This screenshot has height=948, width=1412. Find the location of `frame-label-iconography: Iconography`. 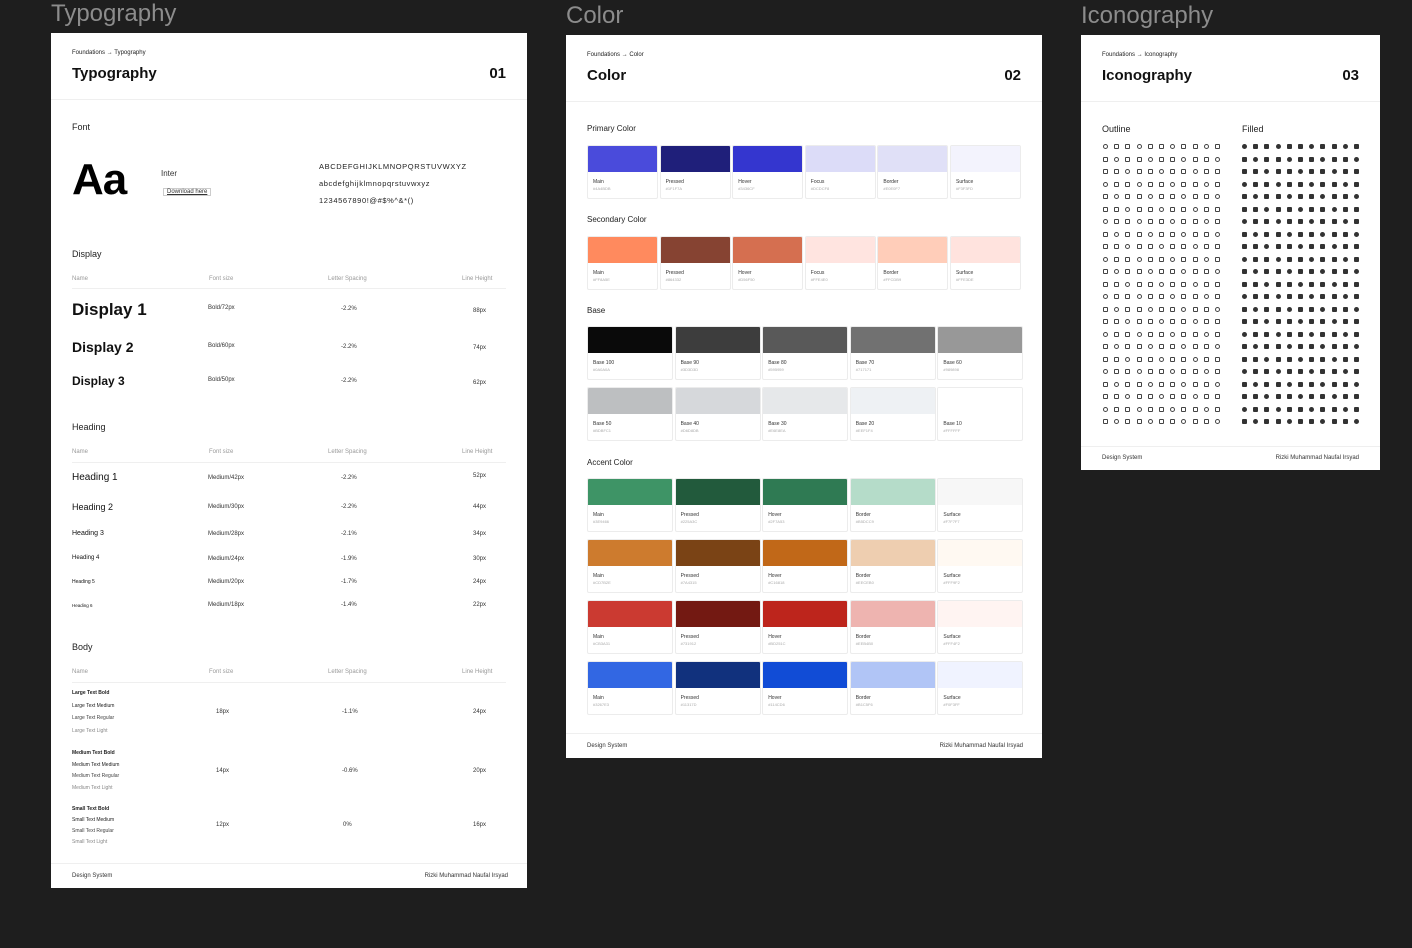

frame-label-iconography: Iconography is located at coordinates (1147, 16).